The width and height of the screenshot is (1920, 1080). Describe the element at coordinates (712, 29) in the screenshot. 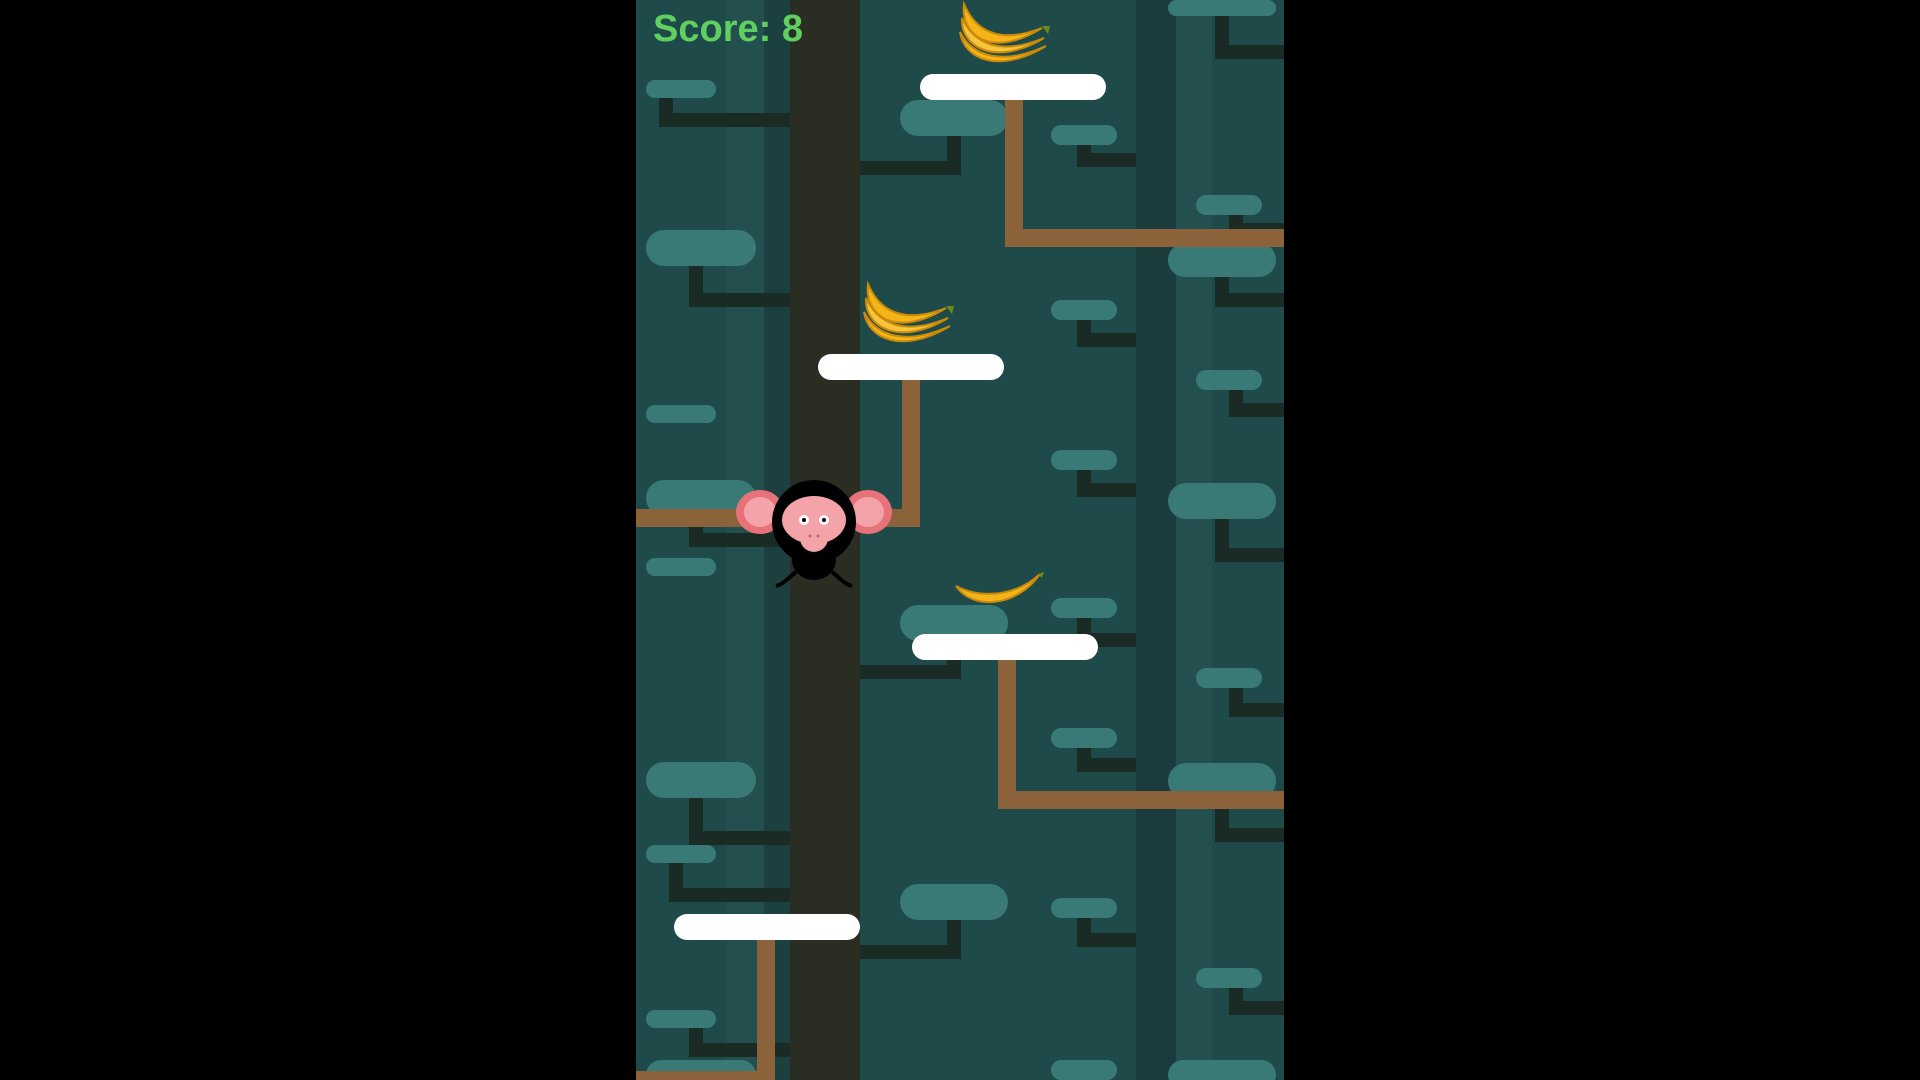

I see `score-label: Score:` at that location.